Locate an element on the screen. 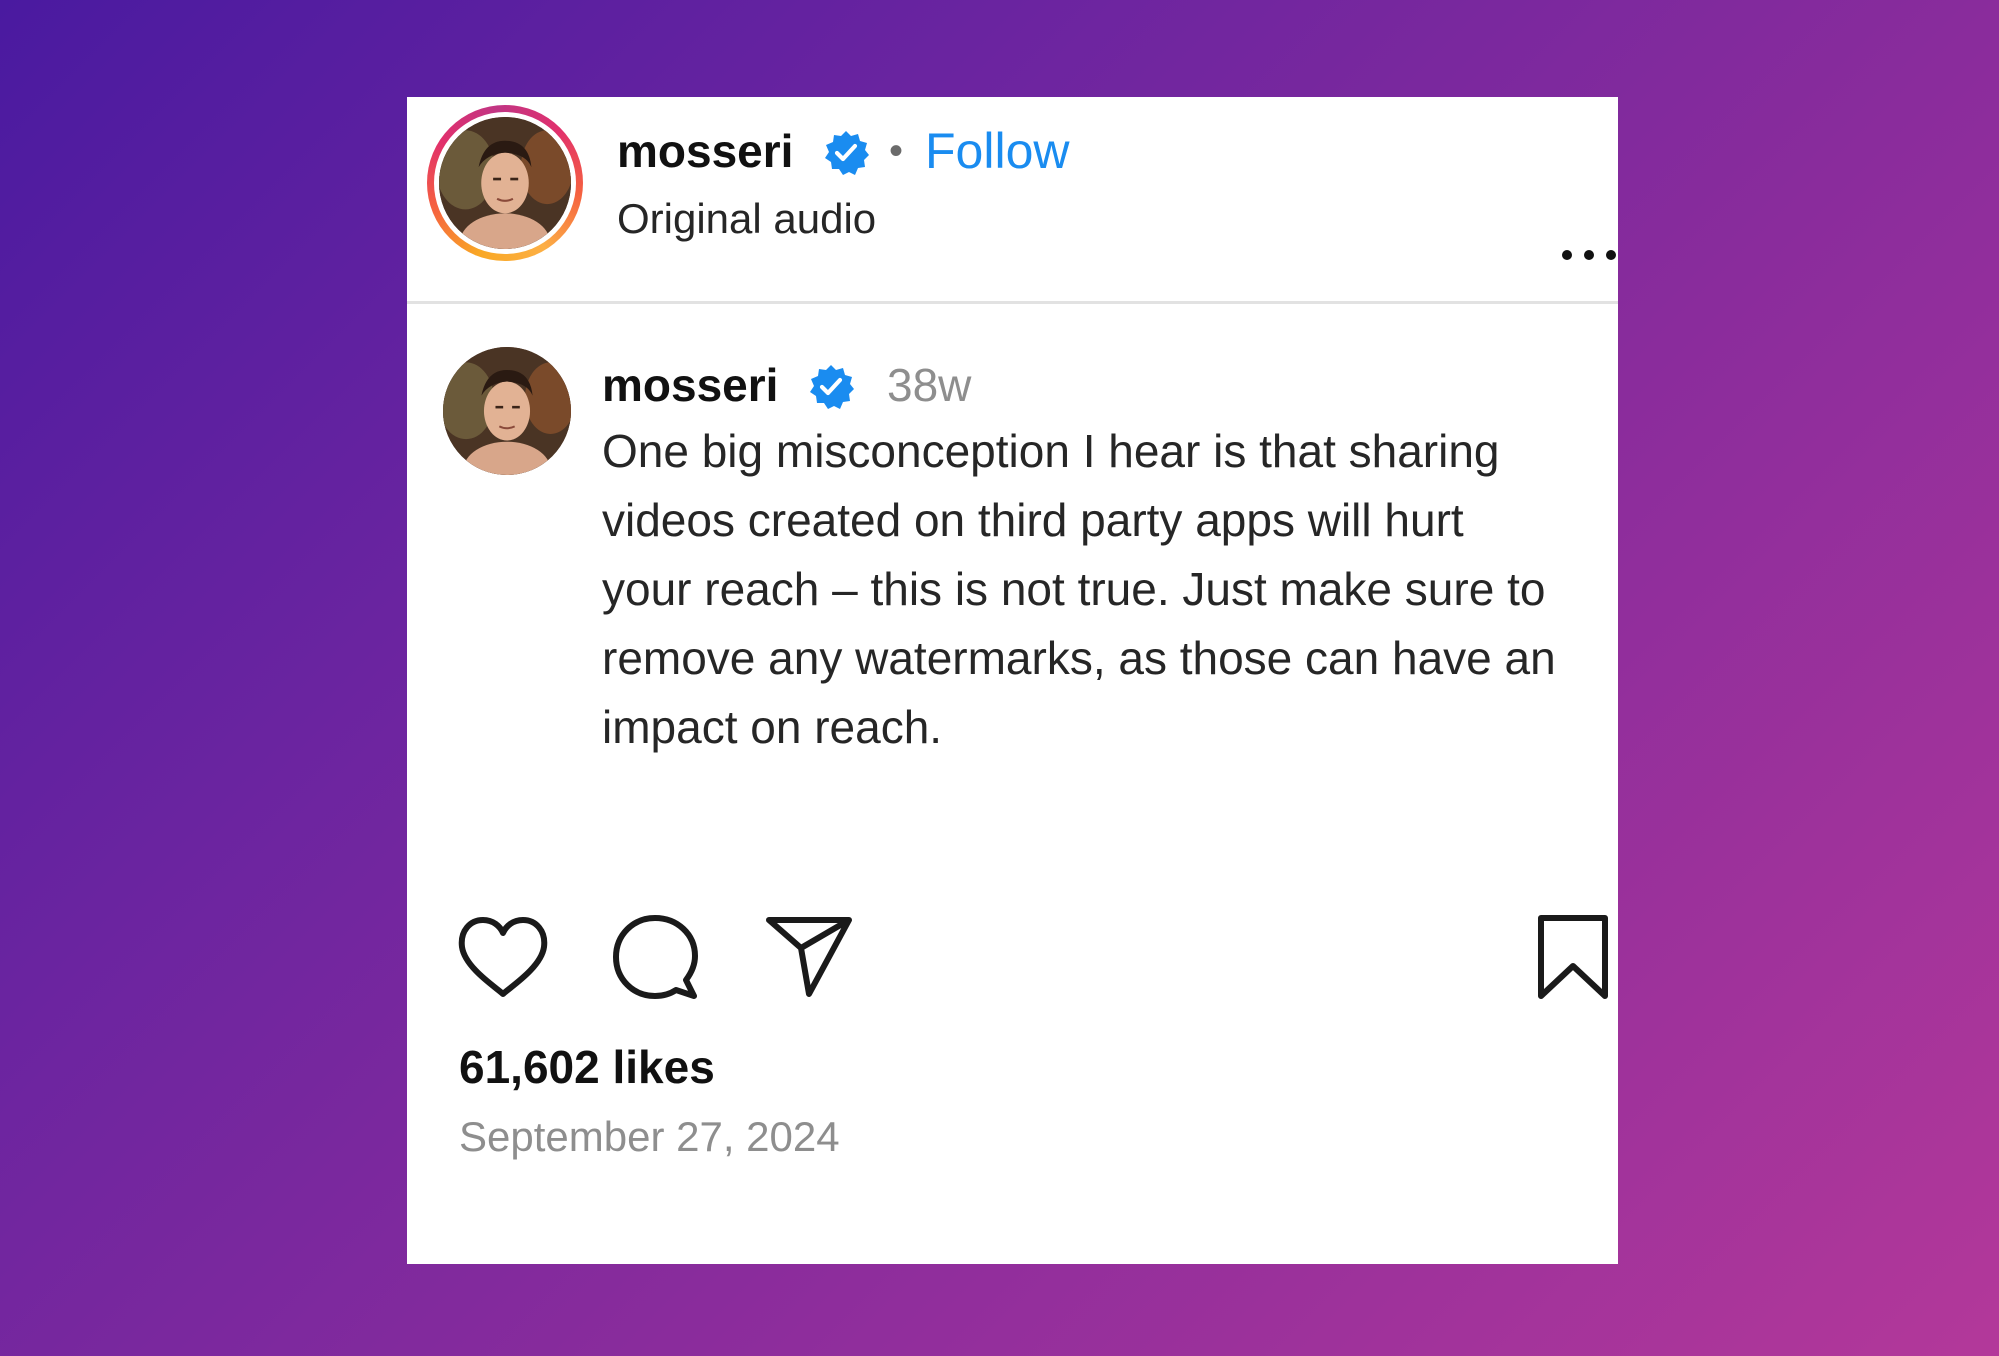  save-button is located at coordinates (1573, 957).